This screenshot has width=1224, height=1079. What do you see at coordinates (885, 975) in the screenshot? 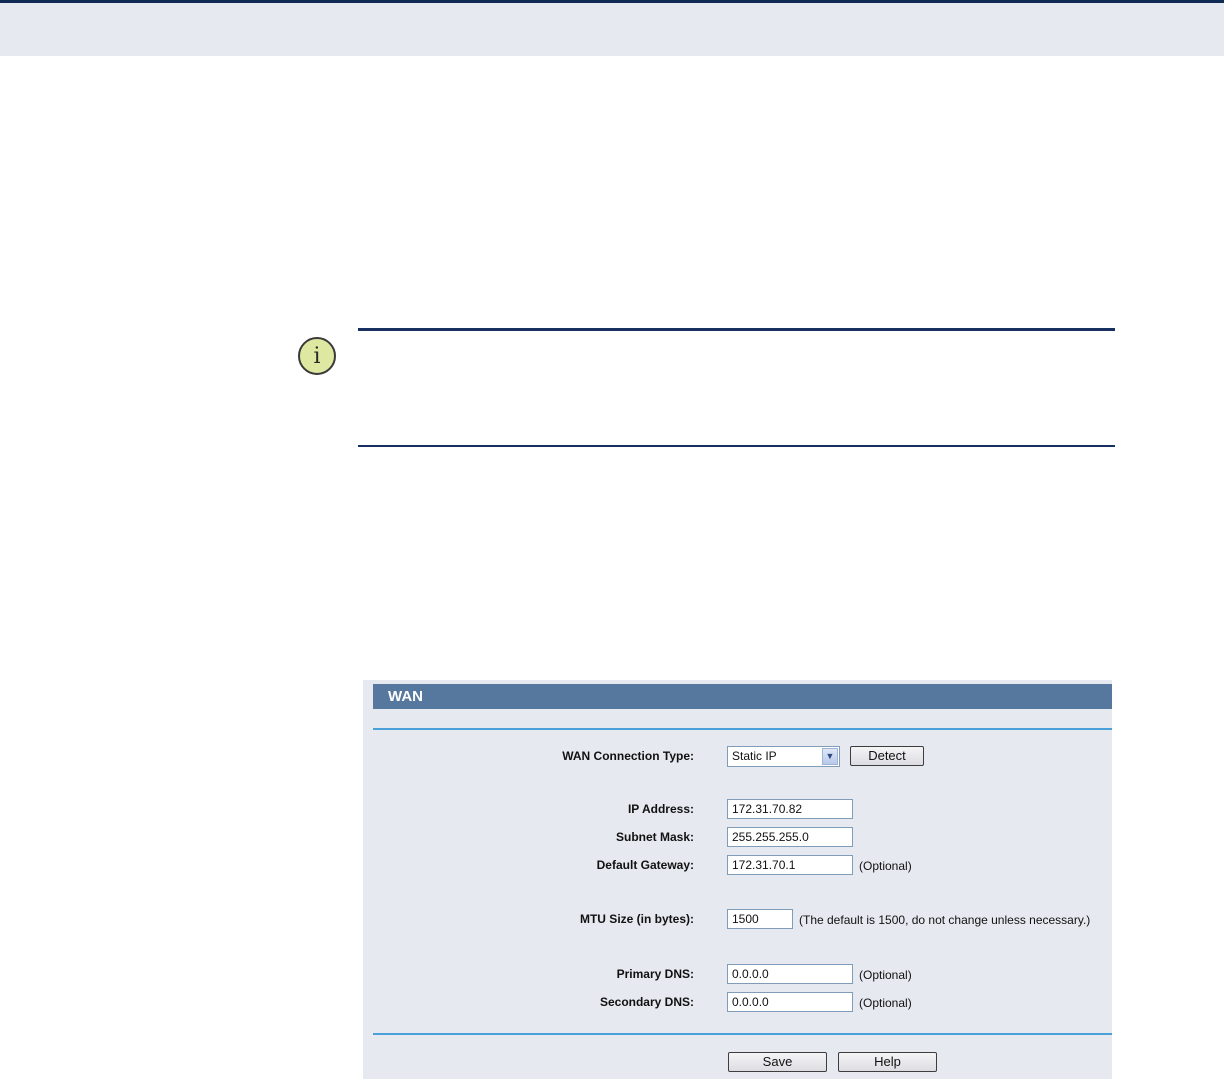
I see `primary-dns-hint: (Optional)` at bounding box center [885, 975].